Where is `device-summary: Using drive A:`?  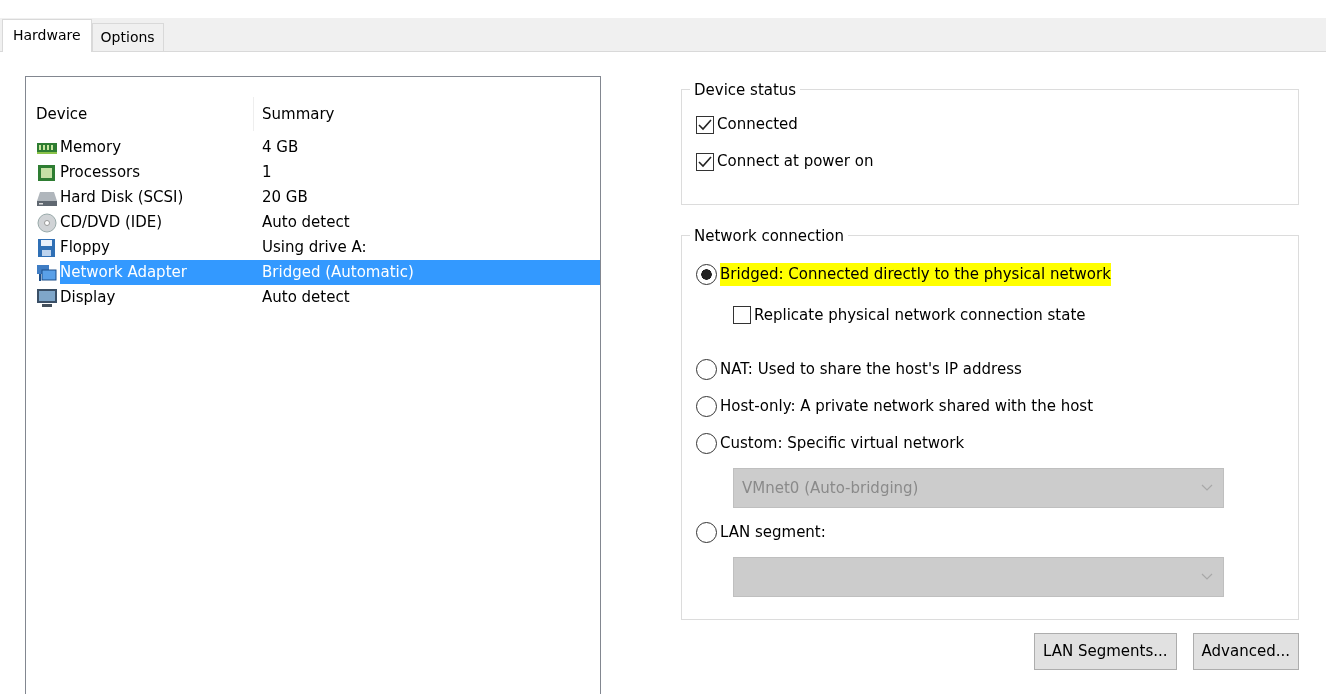
device-summary: Using drive A: is located at coordinates (314, 248).